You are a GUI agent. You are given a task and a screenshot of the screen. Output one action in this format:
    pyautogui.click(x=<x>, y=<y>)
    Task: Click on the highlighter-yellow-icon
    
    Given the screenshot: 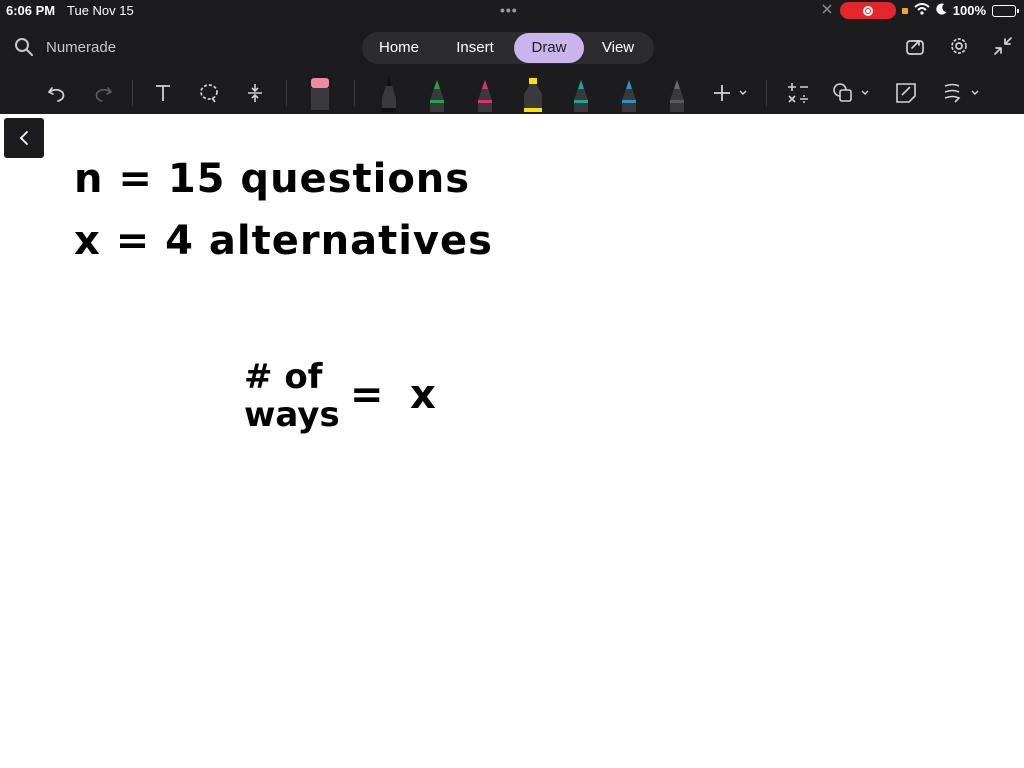 What is the action you would take?
    pyautogui.click(x=533, y=93)
    